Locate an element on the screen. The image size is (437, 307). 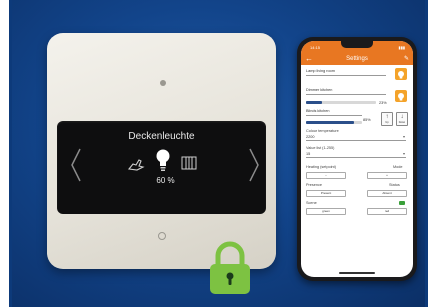
signal-icon: ▮▮▮ is located at coordinates (401, 47).